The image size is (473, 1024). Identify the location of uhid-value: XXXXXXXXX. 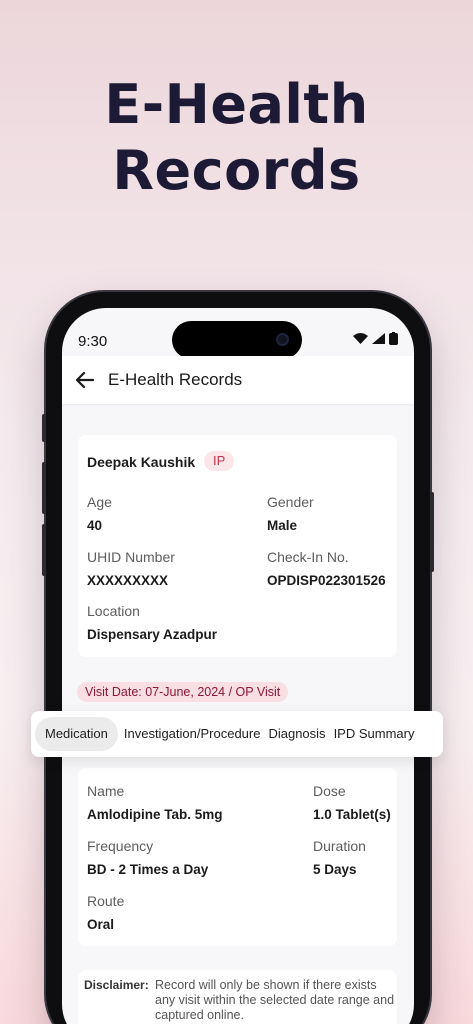
(128, 580).